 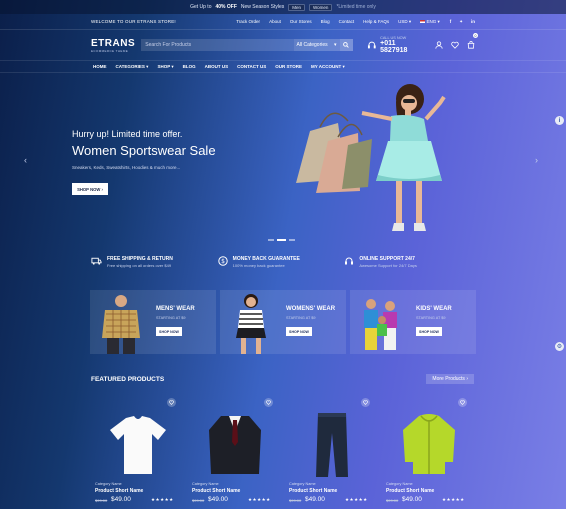 I want to click on category-select: All Categories ▾, so click(x=316, y=45).